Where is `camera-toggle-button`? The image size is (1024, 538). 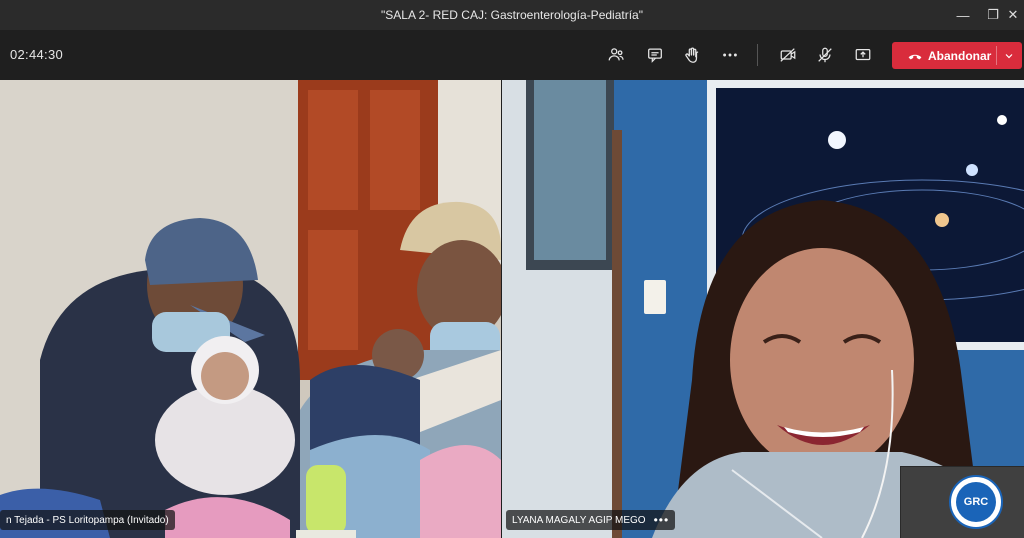
camera-toggle-button is located at coordinates (788, 55).